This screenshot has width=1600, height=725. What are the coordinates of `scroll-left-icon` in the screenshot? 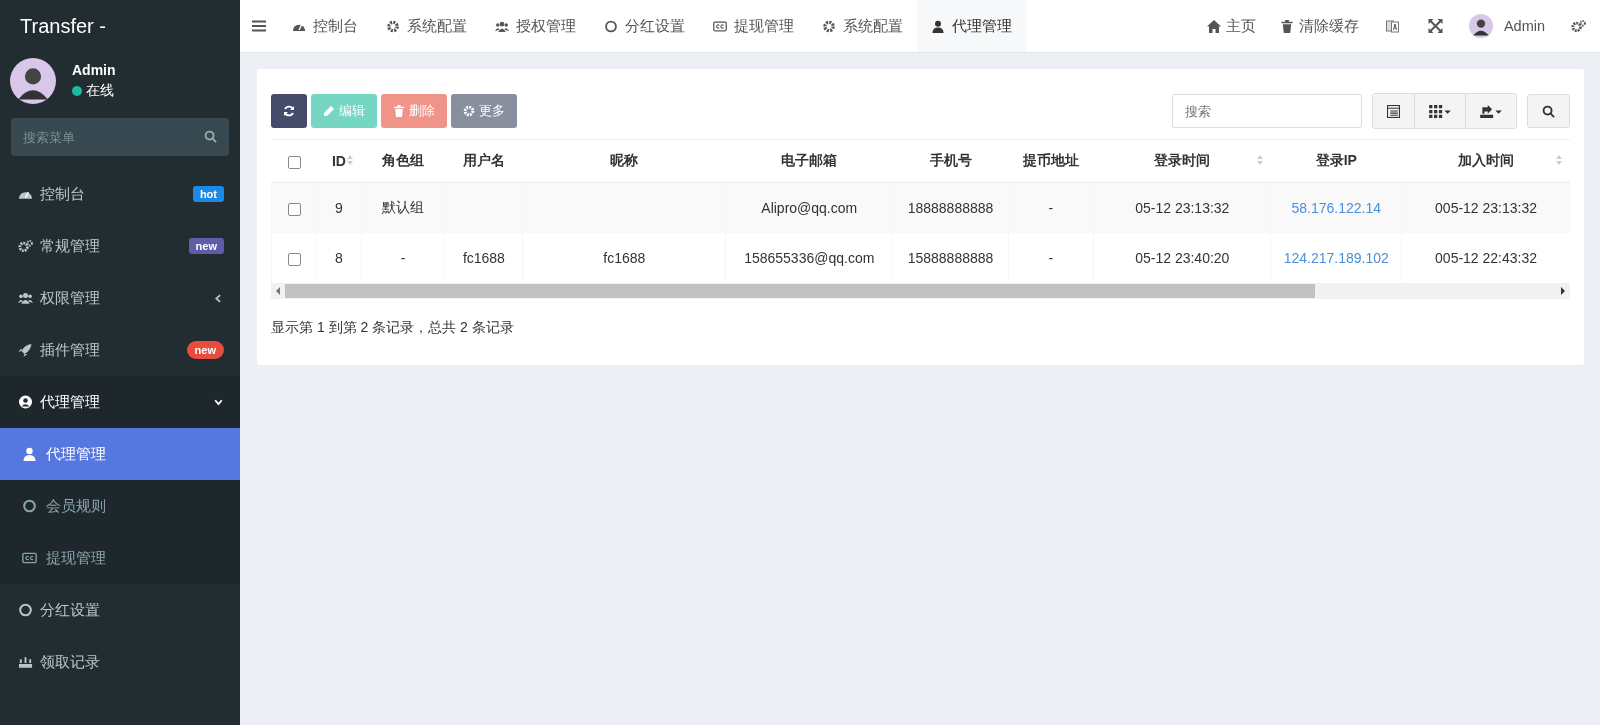 It's located at (278, 291).